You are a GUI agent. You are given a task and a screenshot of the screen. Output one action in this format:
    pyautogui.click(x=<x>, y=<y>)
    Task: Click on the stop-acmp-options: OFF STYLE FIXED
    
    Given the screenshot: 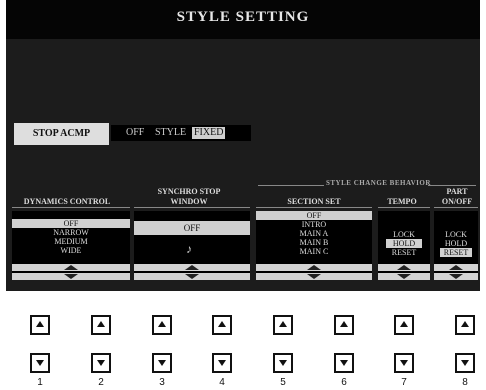 What is the action you would take?
    pyautogui.click(x=181, y=133)
    